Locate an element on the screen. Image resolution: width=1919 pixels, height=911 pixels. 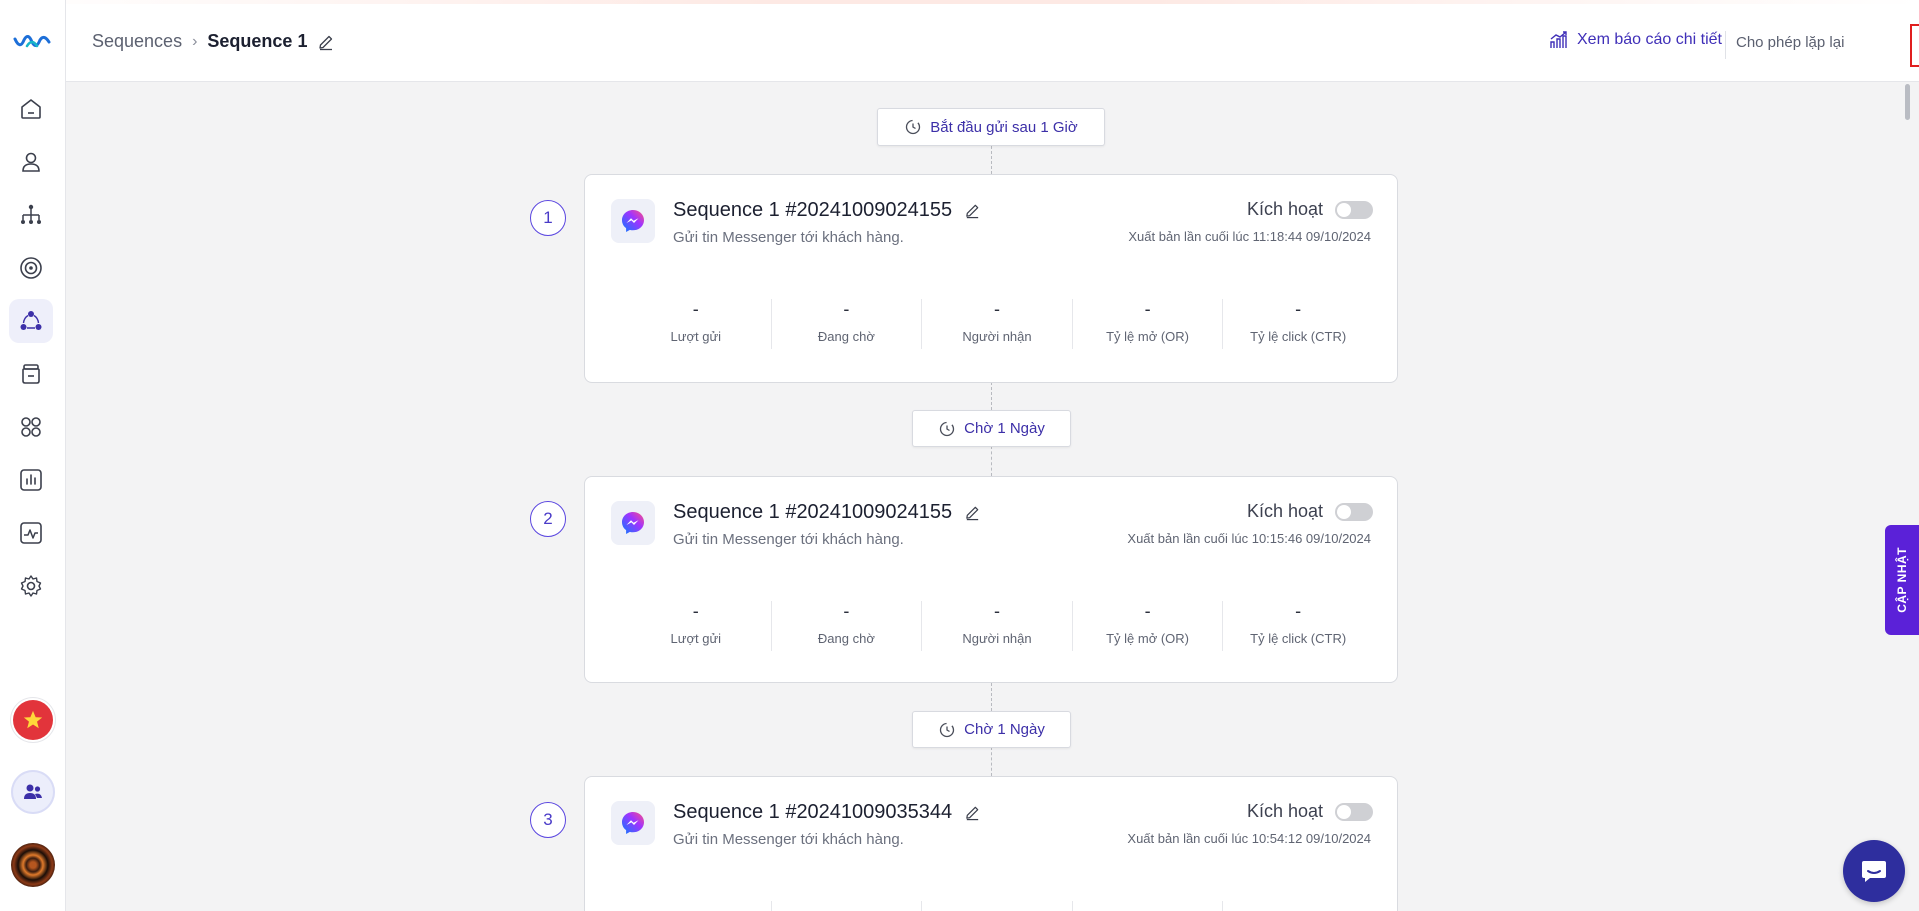
chat-support-button is located at coordinates (1874, 871).